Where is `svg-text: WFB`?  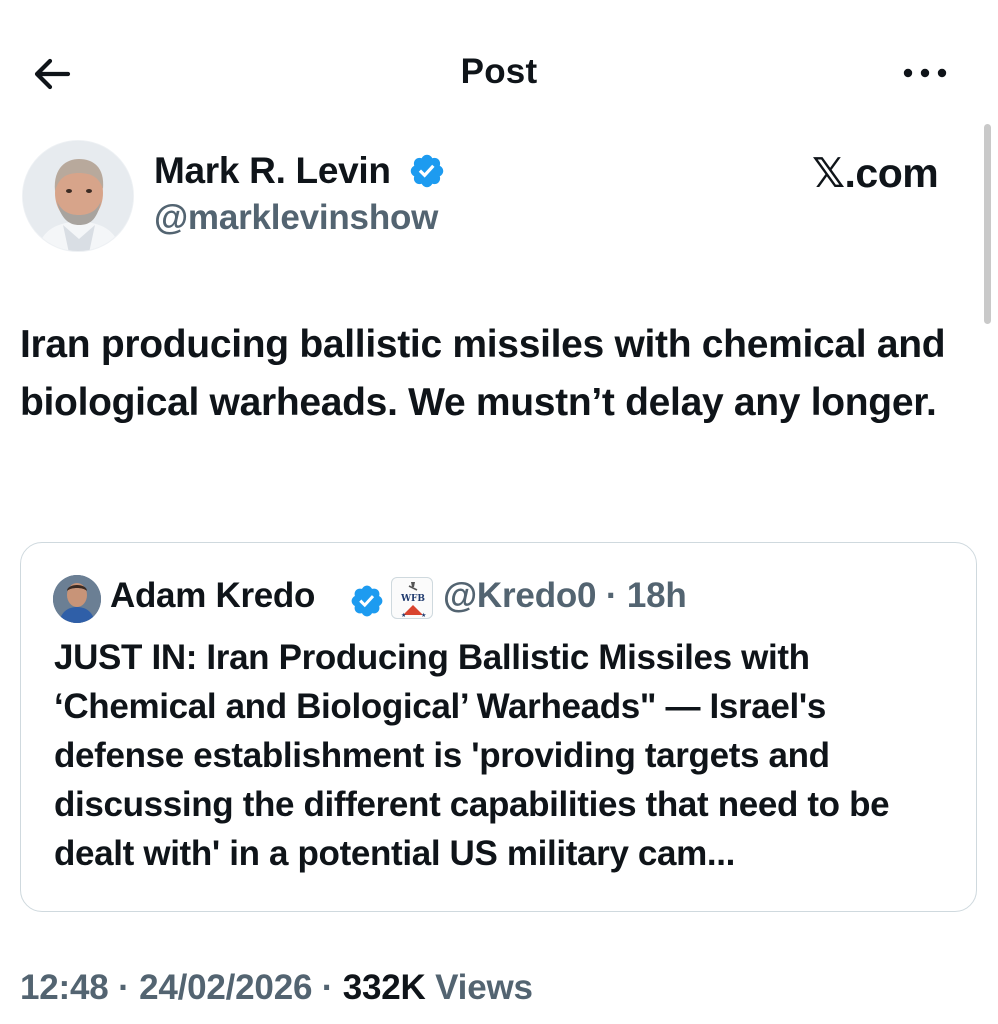 svg-text: WFB is located at coordinates (412, 599).